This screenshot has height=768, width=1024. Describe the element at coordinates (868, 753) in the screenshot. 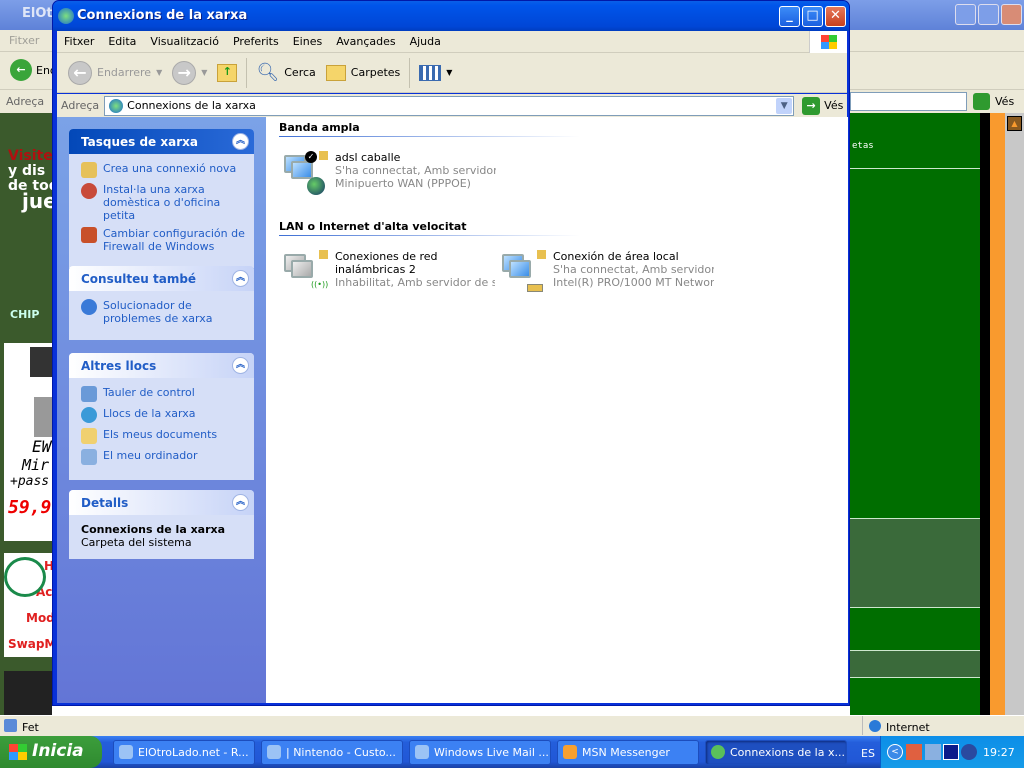

I see `language-indicator: ES` at that location.